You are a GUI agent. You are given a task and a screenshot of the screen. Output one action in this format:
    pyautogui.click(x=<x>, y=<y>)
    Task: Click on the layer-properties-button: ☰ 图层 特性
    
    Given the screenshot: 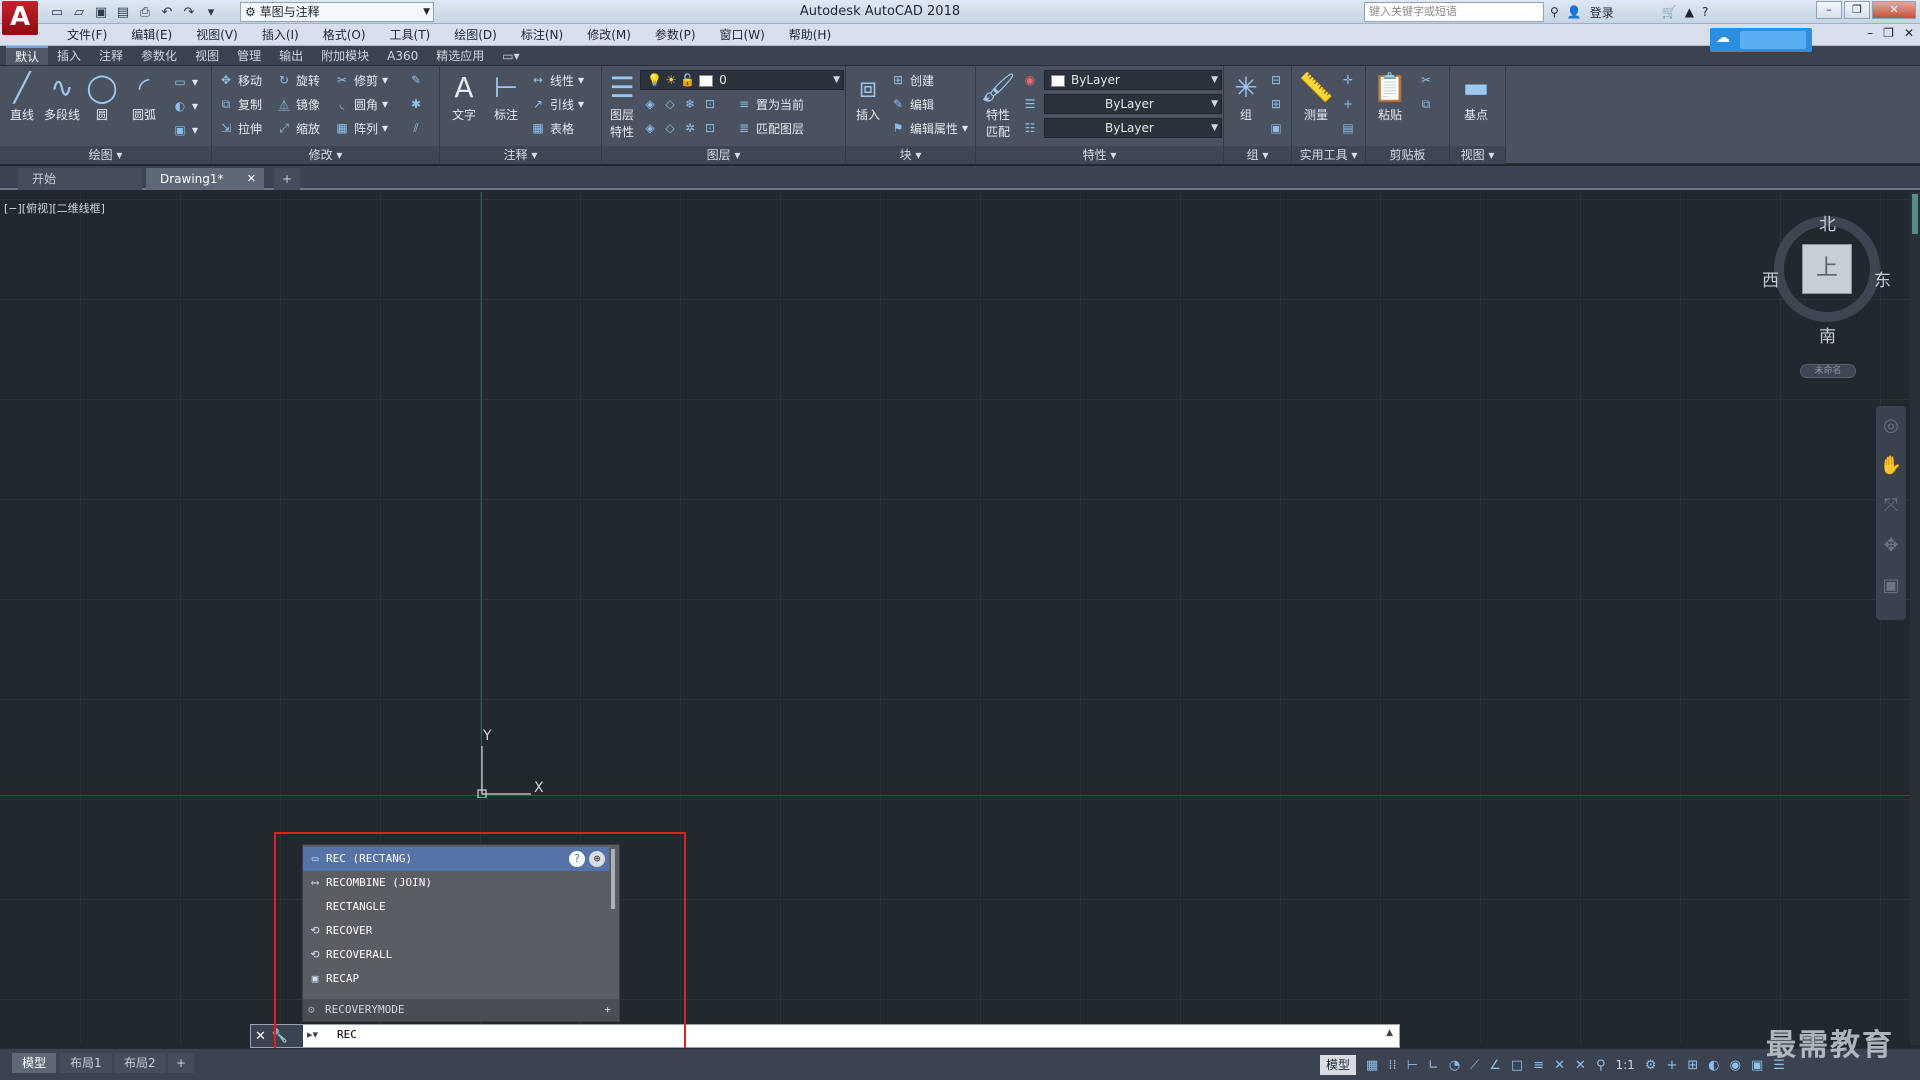 What is the action you would take?
    pyautogui.click(x=622, y=105)
    